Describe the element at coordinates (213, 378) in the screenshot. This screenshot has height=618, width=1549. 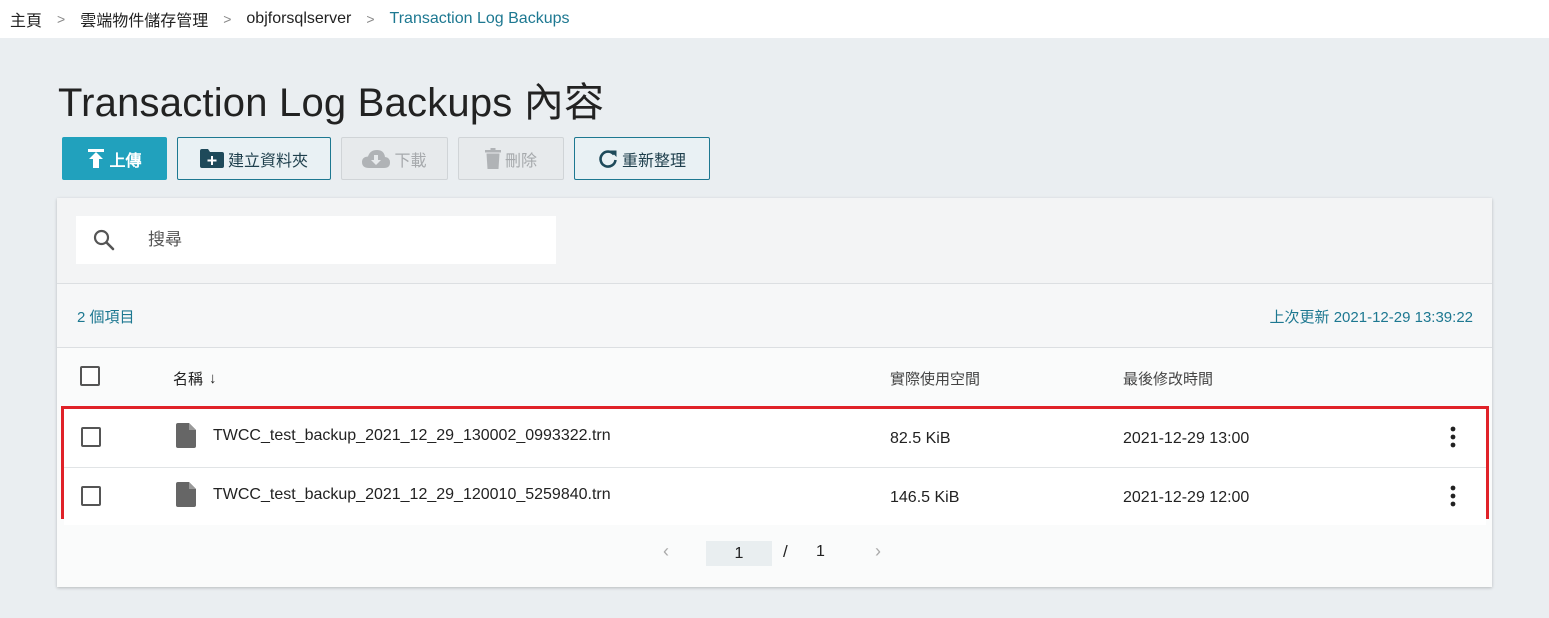
I see `sort-down-icon: ↓` at that location.